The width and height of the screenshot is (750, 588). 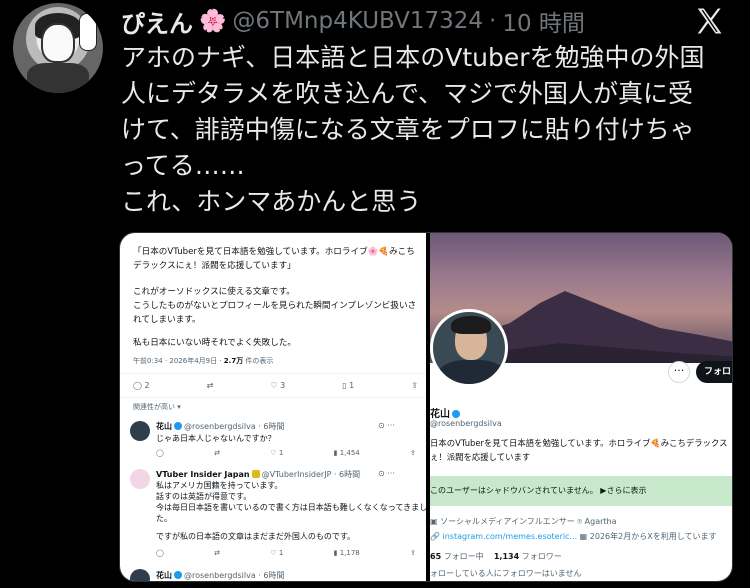 What do you see at coordinates (435, 521) in the screenshot?
I see `category-icon: ▣` at bounding box center [435, 521].